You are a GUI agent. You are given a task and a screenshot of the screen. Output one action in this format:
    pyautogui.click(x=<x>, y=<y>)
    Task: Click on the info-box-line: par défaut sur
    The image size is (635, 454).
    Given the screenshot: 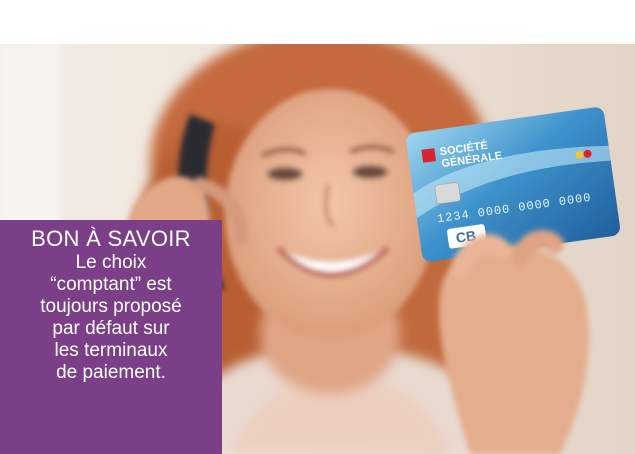 What is the action you would take?
    pyautogui.click(x=111, y=328)
    